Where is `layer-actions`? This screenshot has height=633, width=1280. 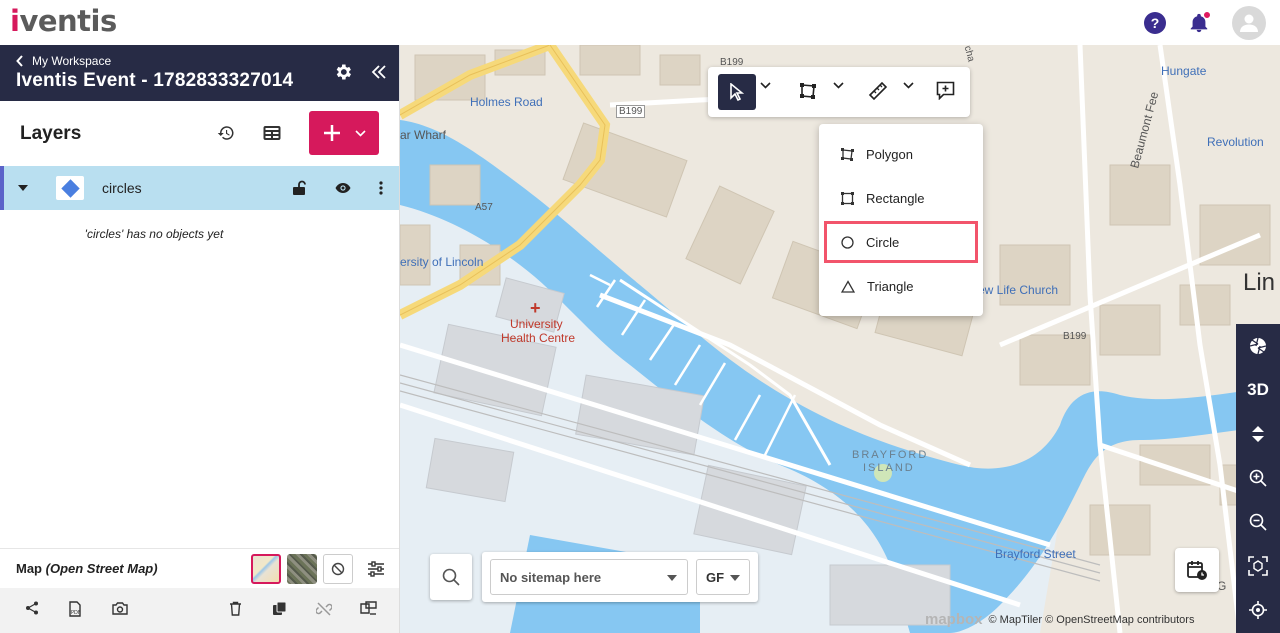 layer-actions is located at coordinates (337, 188).